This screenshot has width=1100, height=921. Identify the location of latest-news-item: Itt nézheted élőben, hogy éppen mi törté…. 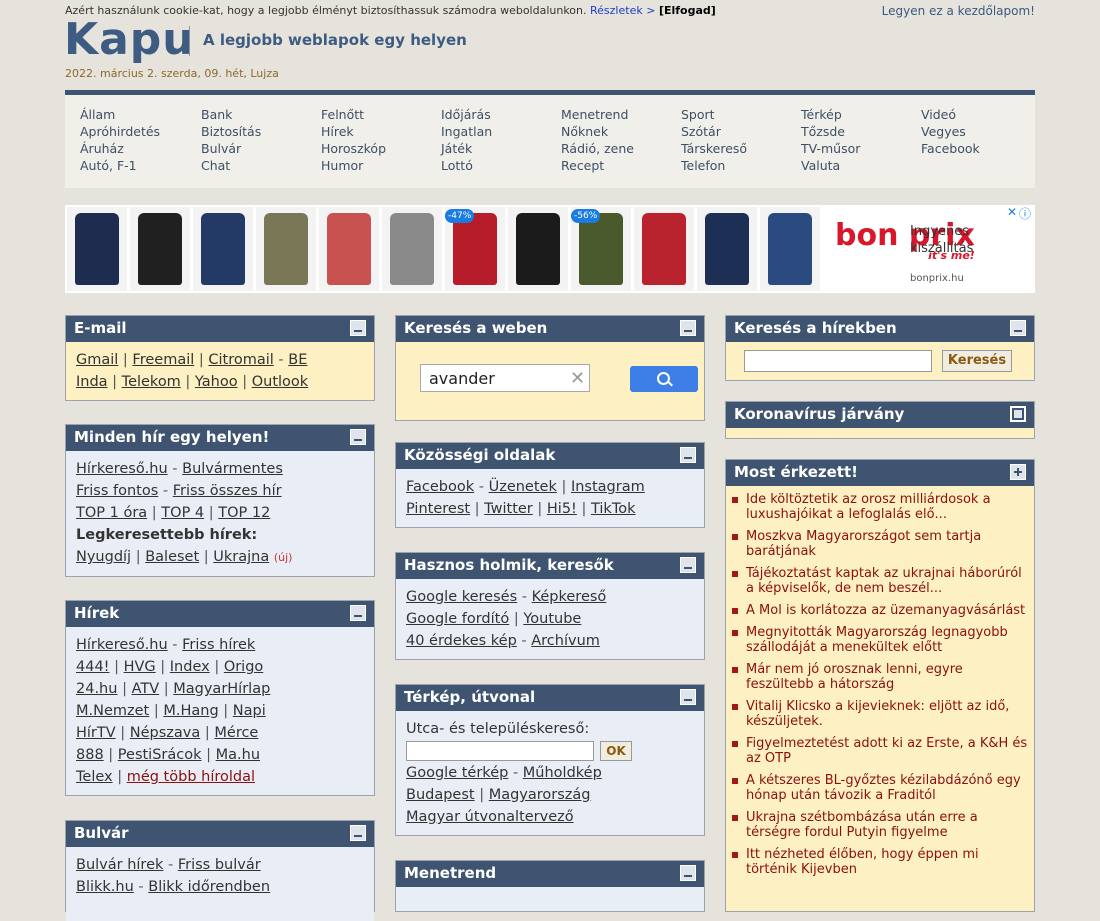
(880, 862).